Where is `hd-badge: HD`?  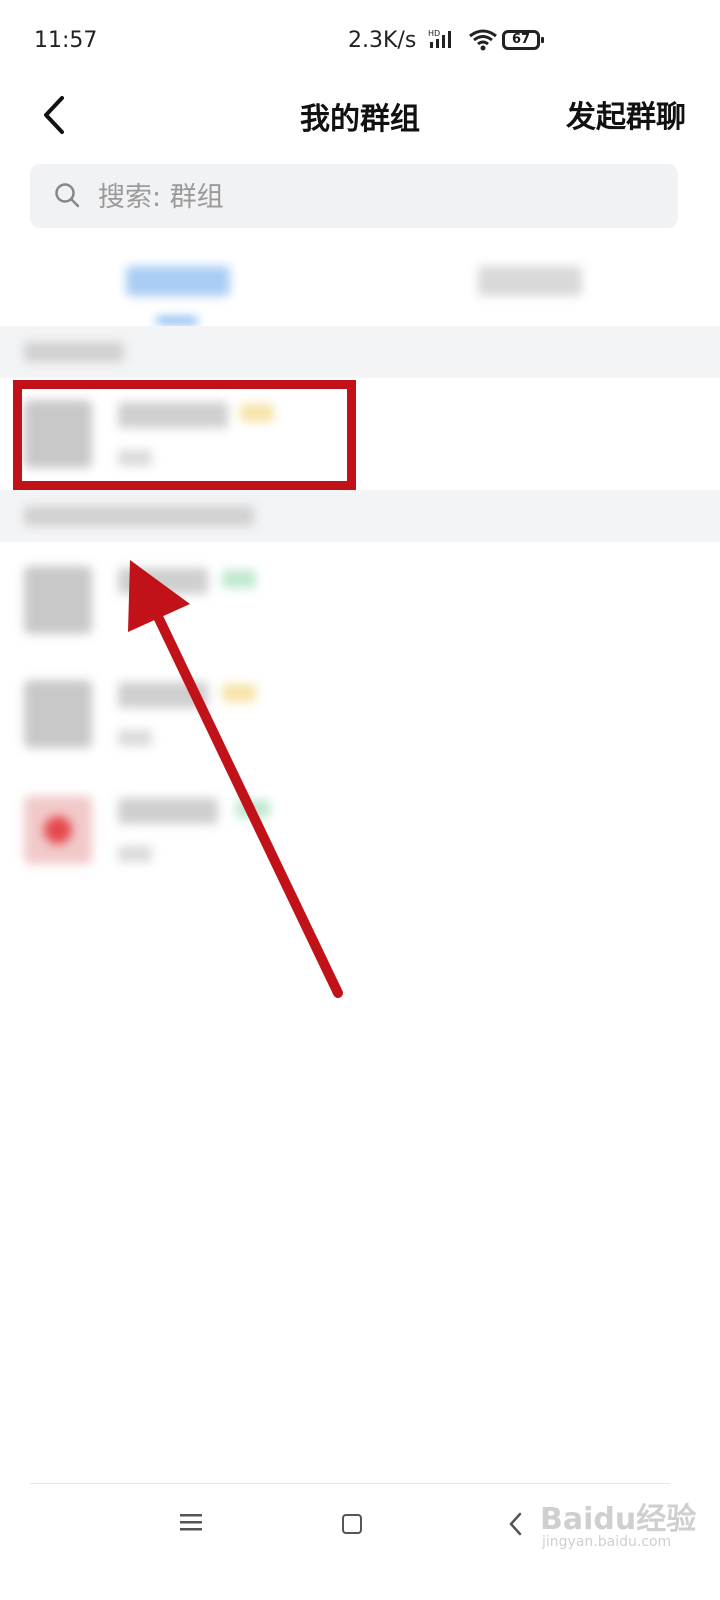 hd-badge: HD is located at coordinates (434, 33).